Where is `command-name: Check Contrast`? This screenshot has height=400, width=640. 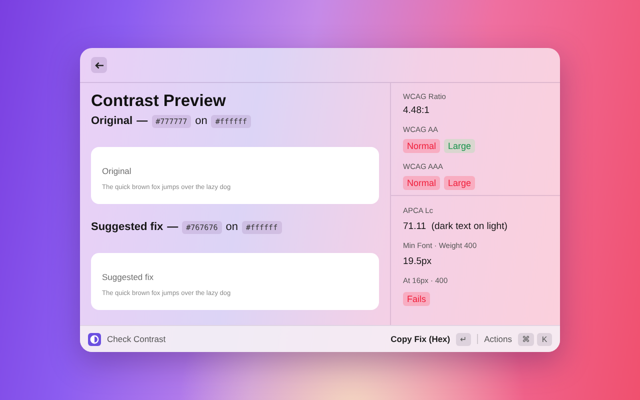 command-name: Check Contrast is located at coordinates (137, 339).